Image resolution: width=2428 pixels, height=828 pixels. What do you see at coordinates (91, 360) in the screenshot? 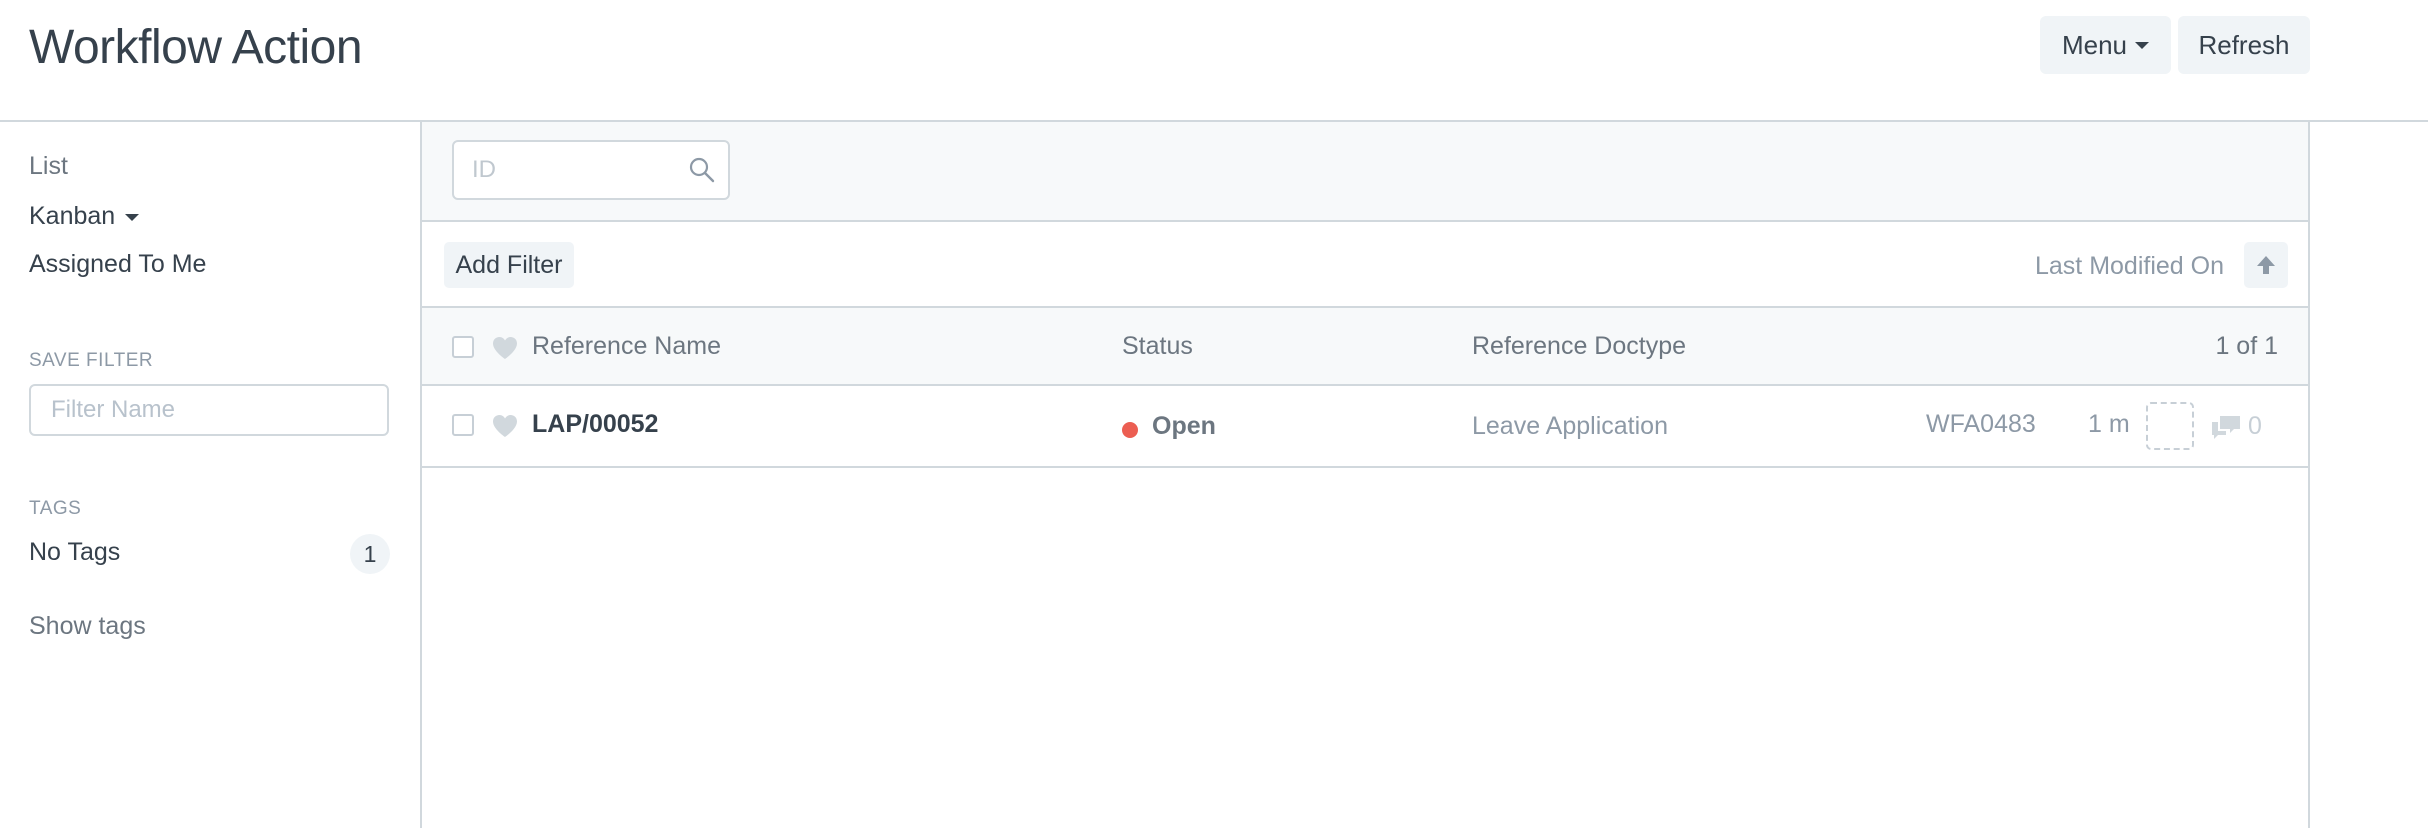
I see `save-filter-heading: SAVE FILTER` at bounding box center [91, 360].